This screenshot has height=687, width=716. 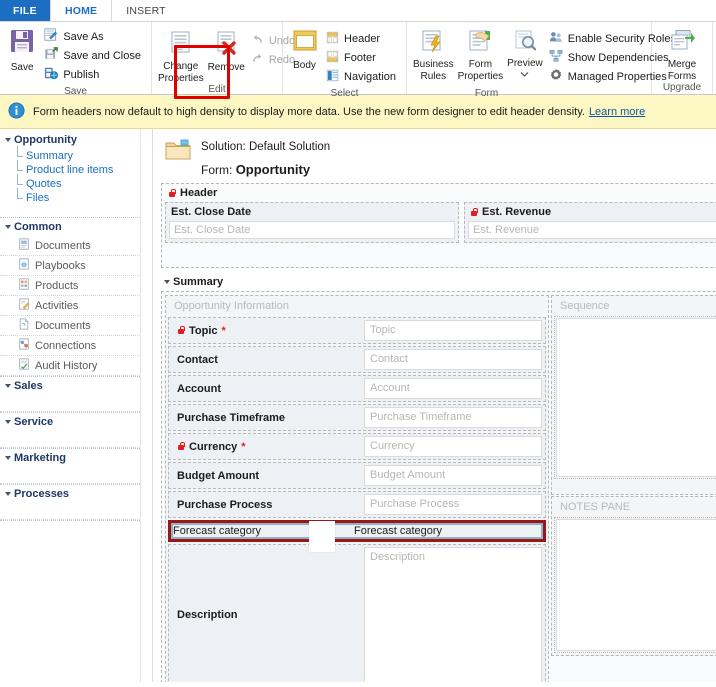 What do you see at coordinates (181, 55) in the screenshot?
I see `change-properties-button: Change Properties` at bounding box center [181, 55].